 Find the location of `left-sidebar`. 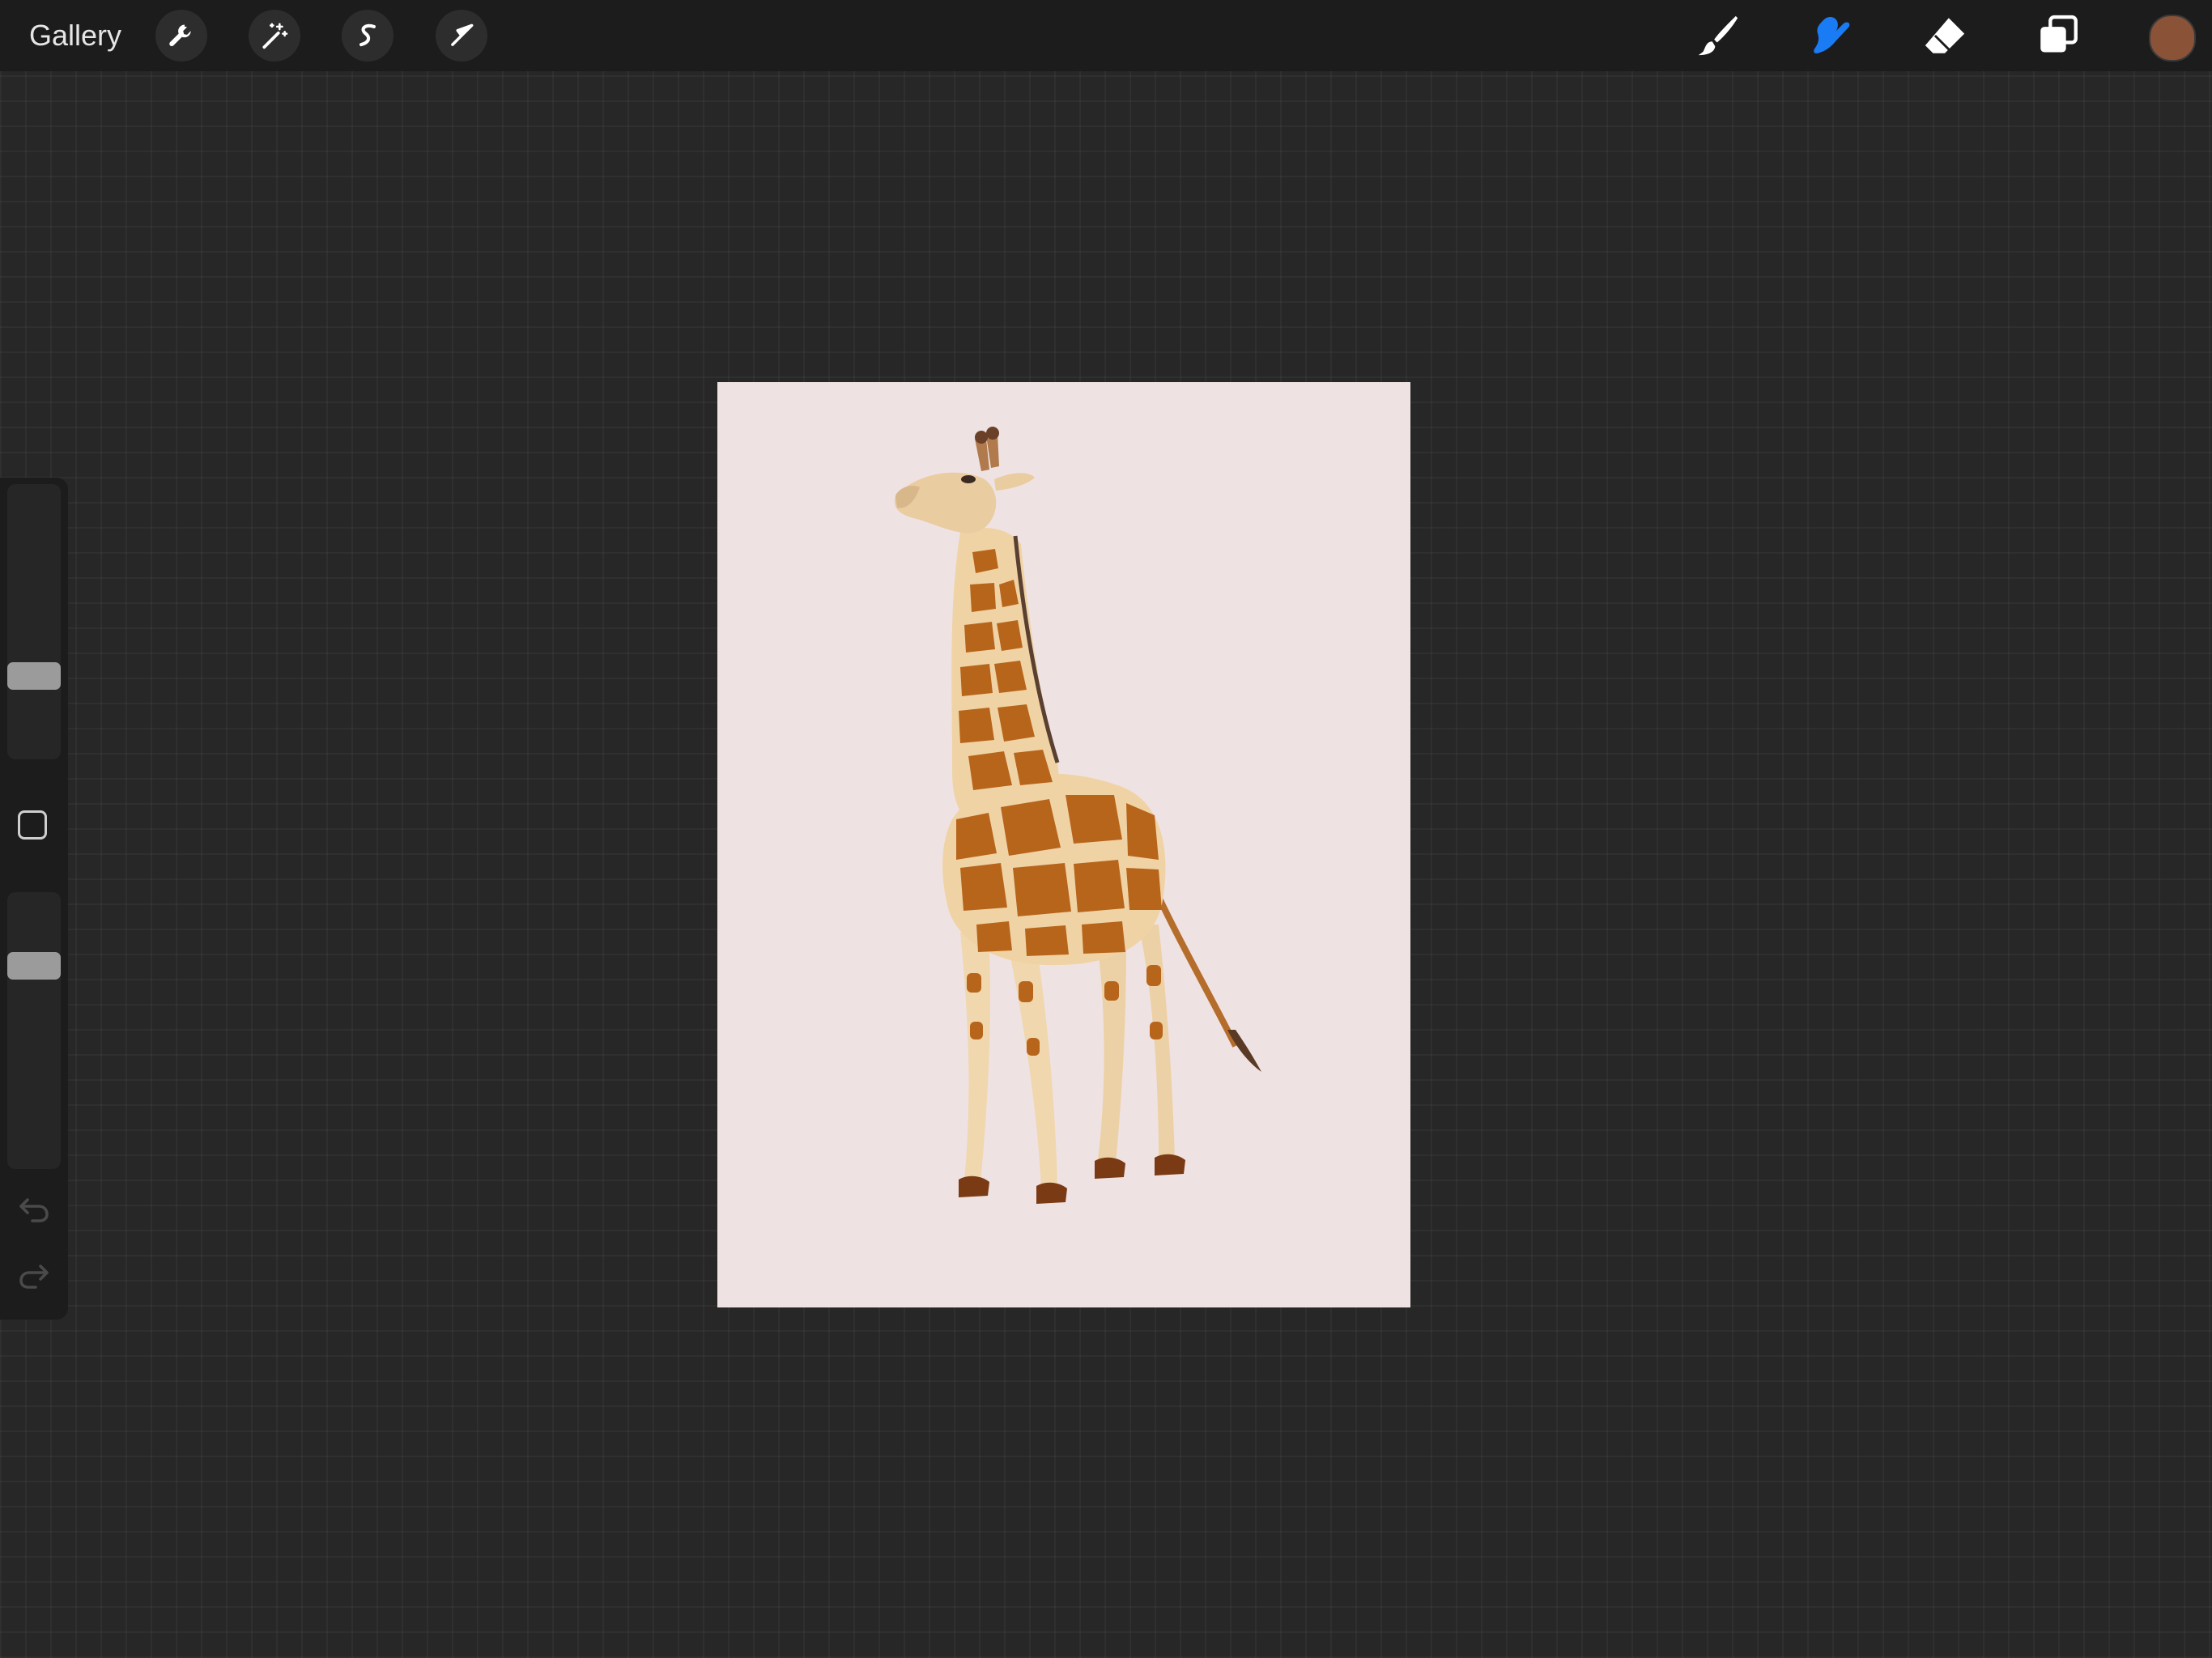

left-sidebar is located at coordinates (34, 899).